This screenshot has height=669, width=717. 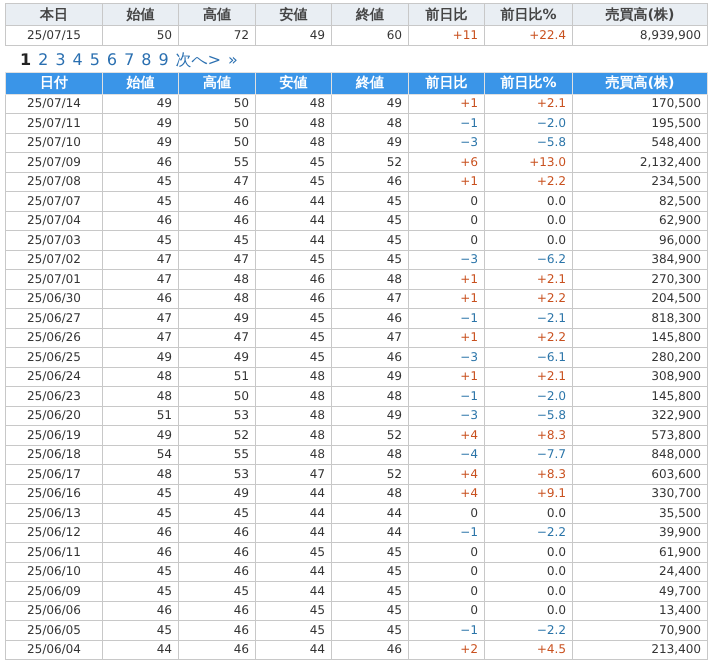 I want to click on table-cell: 60, so click(x=370, y=35).